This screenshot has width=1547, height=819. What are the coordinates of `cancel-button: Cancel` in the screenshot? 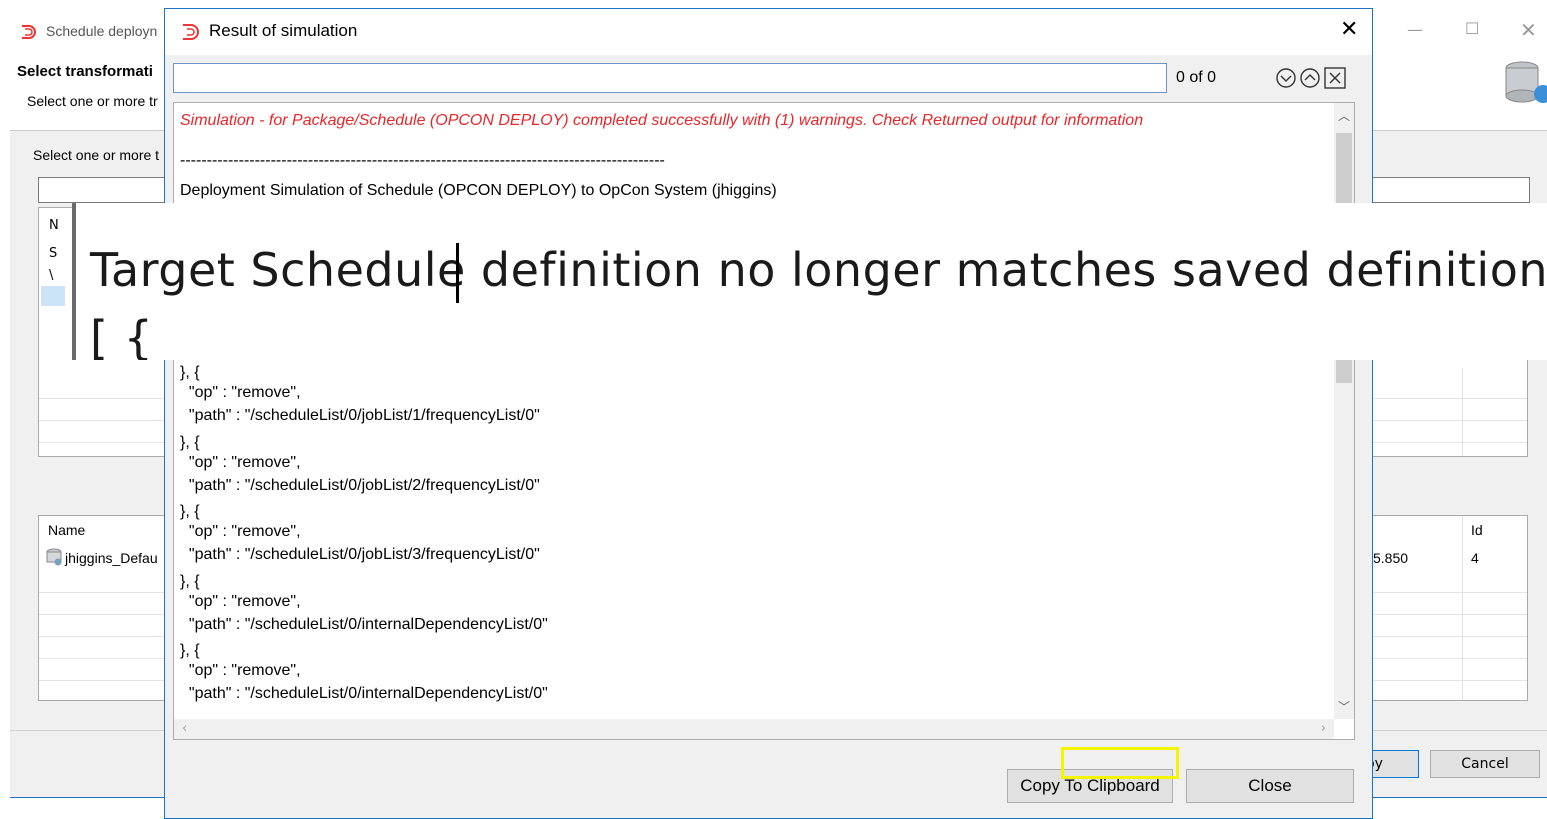 It's located at (1485, 764).